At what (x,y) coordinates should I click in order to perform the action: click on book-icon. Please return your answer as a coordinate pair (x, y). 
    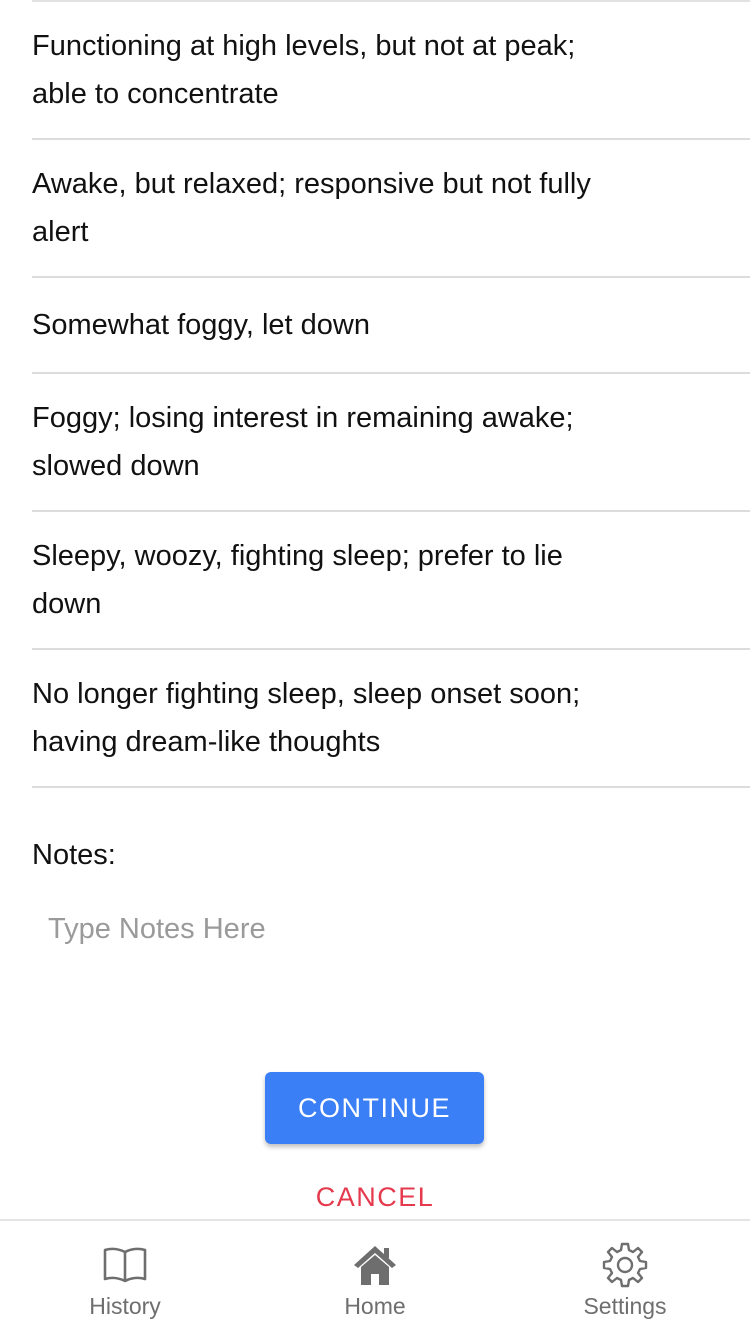
    Looking at the image, I should click on (125, 1265).